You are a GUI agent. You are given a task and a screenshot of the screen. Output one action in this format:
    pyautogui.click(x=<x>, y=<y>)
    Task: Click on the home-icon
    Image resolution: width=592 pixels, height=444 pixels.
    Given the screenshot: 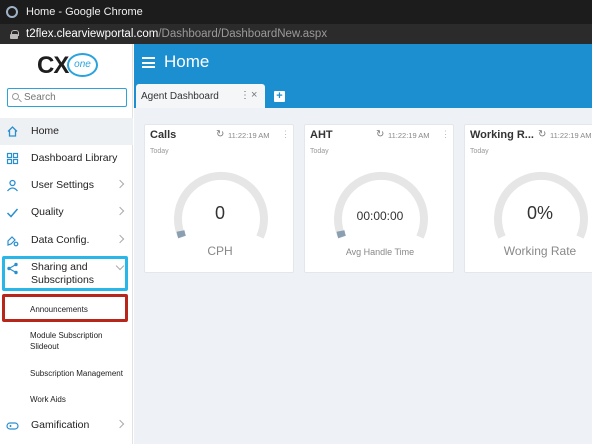 What is the action you would take?
    pyautogui.click(x=12, y=131)
    